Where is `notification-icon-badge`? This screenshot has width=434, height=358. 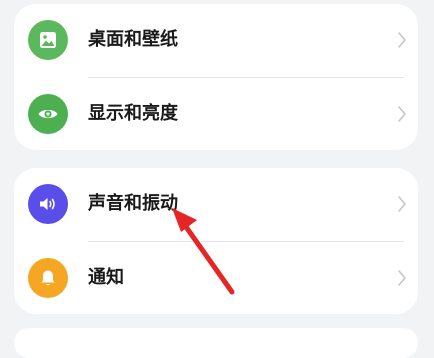 notification-icon-badge is located at coordinates (48, 278).